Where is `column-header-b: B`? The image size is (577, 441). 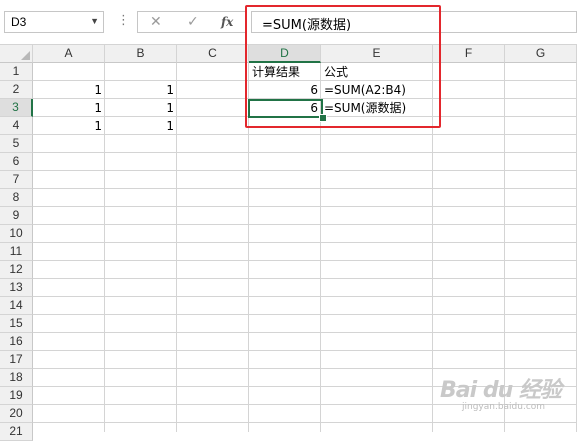
column-header-b: B is located at coordinates (141, 54).